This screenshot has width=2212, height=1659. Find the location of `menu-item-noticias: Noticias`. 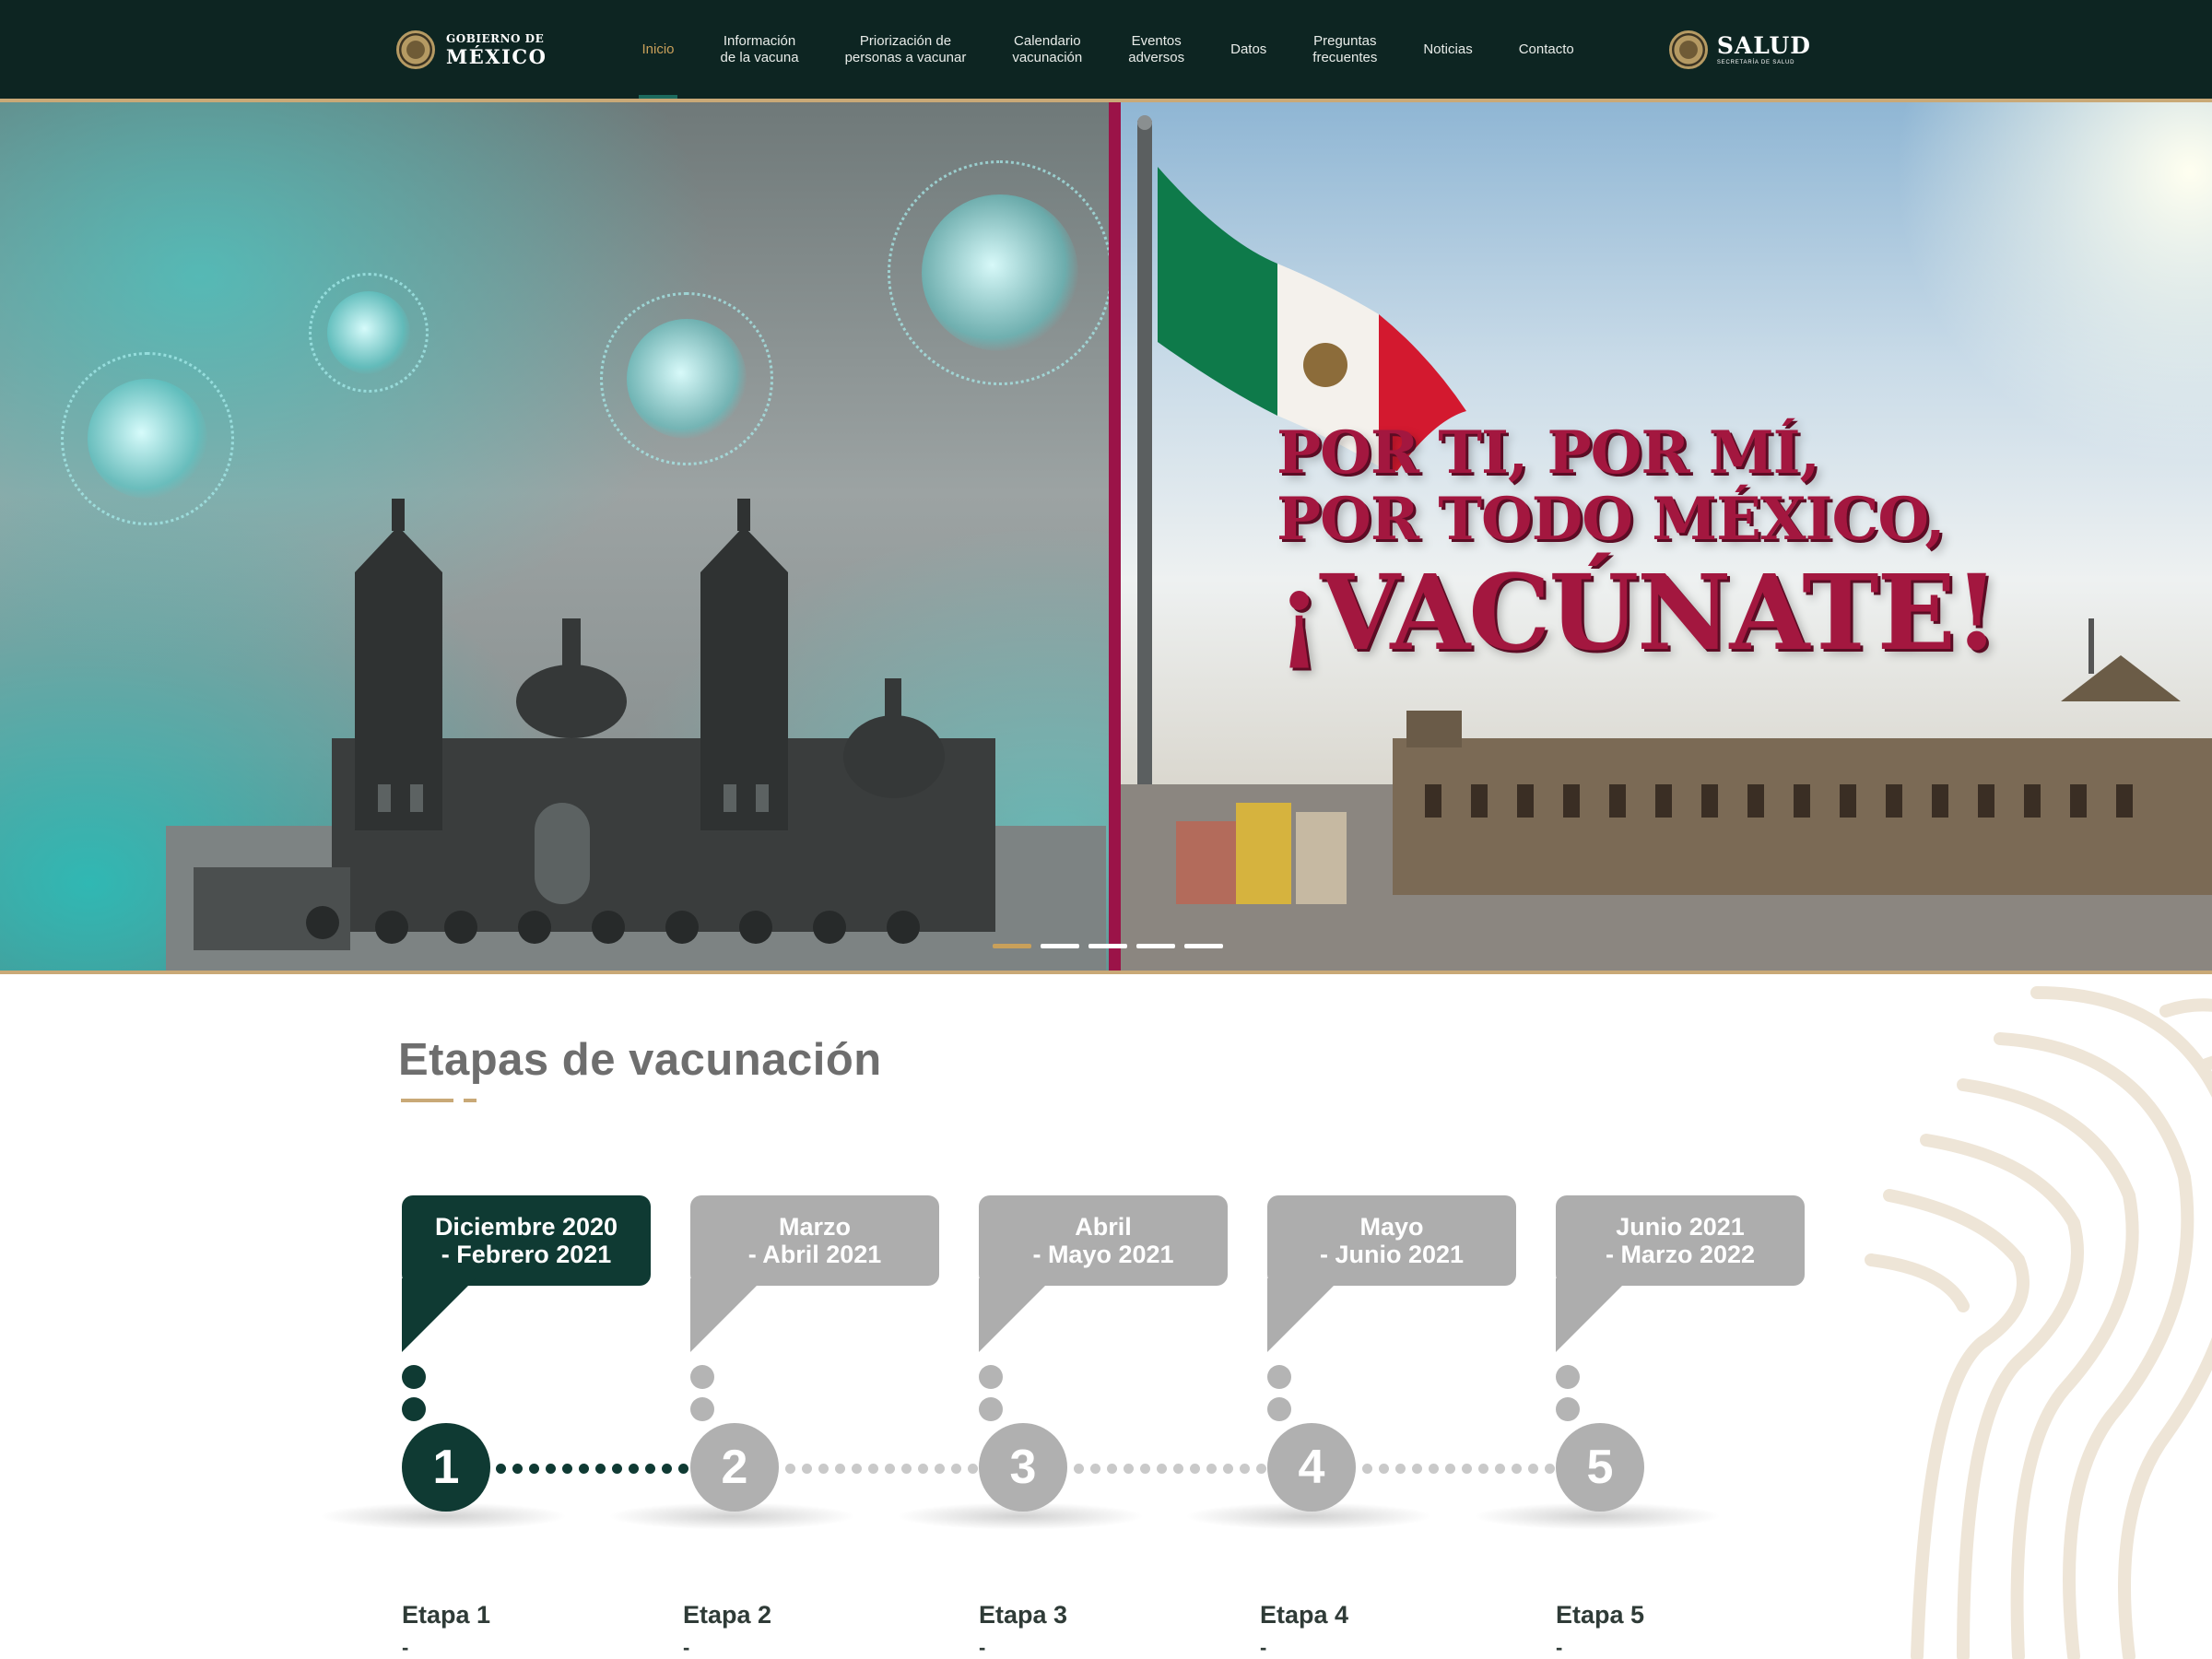

menu-item-noticias: Noticias is located at coordinates (1447, 50).